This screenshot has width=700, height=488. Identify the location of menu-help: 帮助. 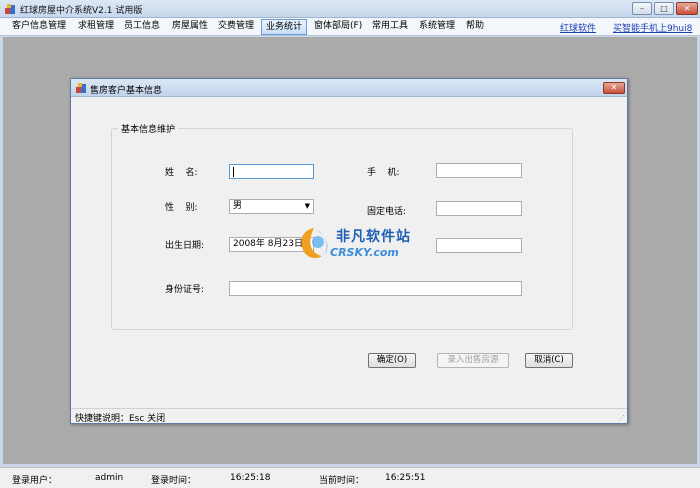
(475, 27).